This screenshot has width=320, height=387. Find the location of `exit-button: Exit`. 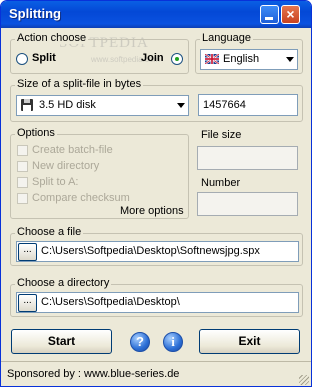

exit-button: Exit is located at coordinates (249, 341).